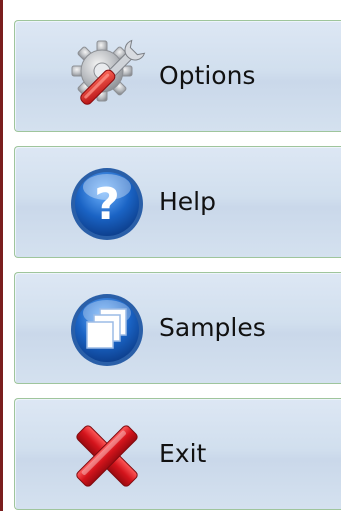 This screenshot has width=341, height=511. Describe the element at coordinates (107, 456) in the screenshot. I see `close-icon` at that location.